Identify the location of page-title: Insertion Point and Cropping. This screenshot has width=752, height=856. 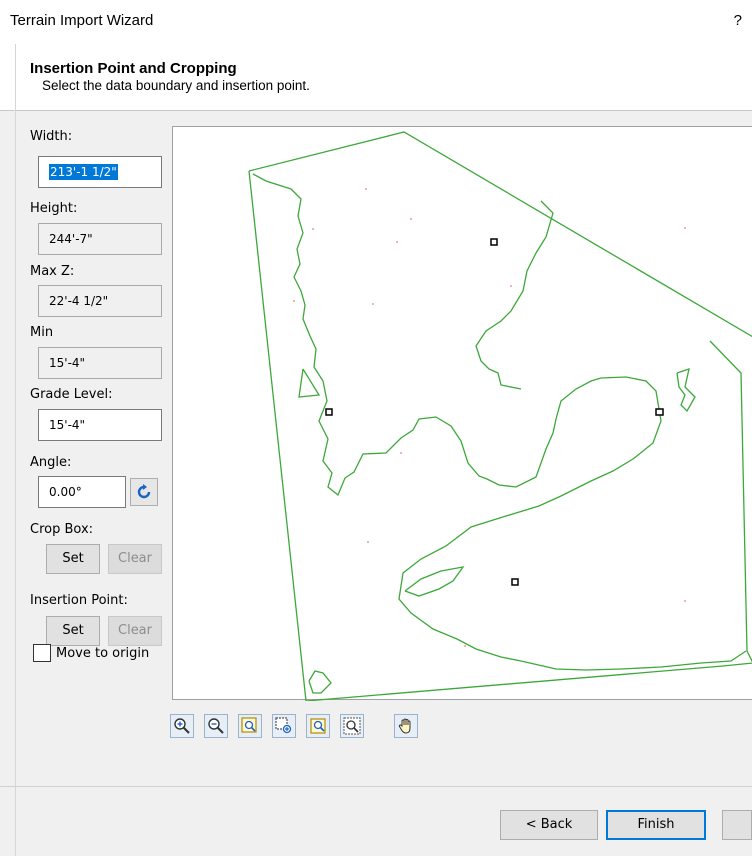
(133, 68).